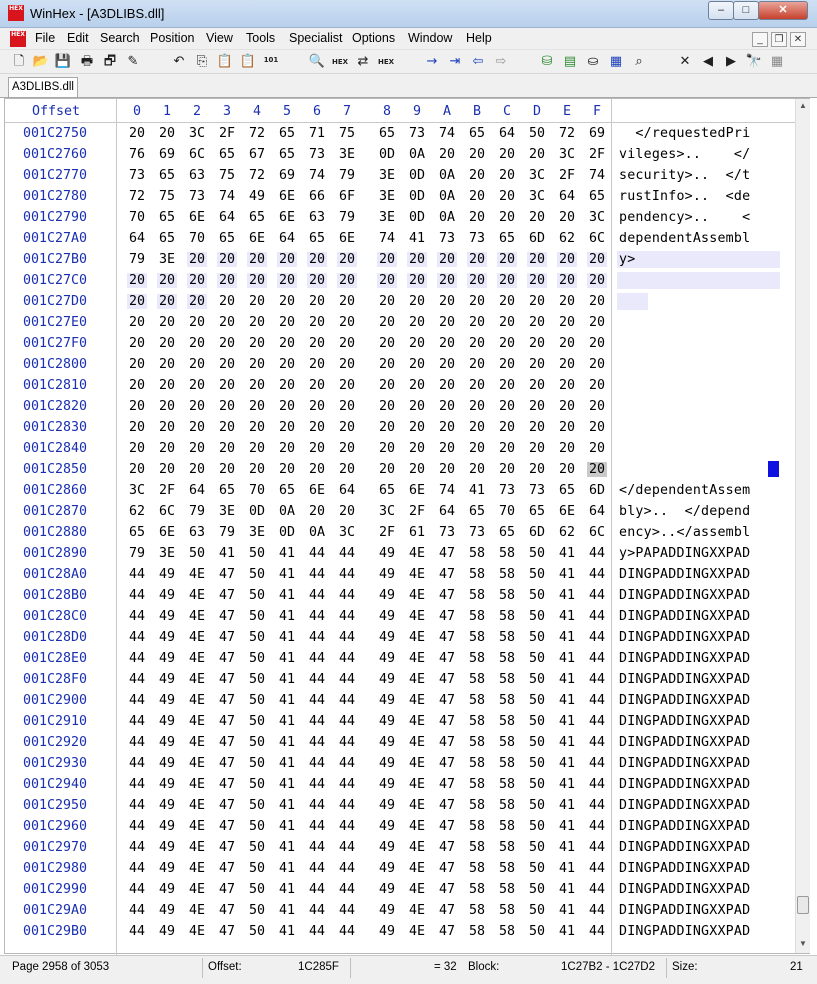  I want to click on document-minimize-button: _, so click(760, 39).